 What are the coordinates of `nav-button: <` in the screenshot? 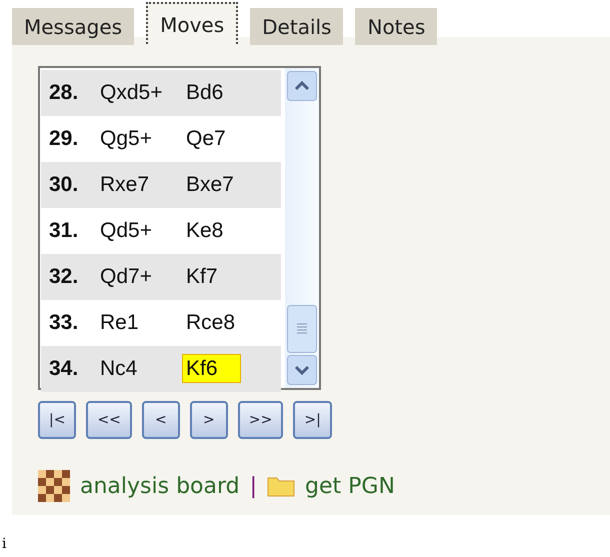 It's located at (161, 420).